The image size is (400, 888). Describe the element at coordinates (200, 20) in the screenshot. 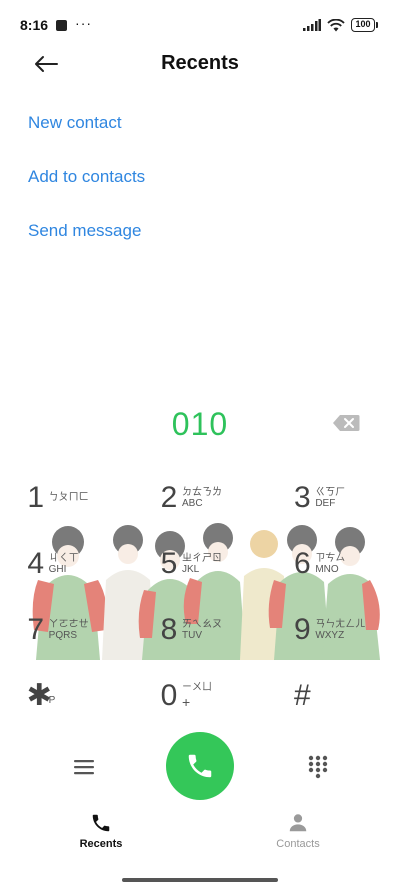

I see `status-bar: 8:16 ··· 100` at that location.